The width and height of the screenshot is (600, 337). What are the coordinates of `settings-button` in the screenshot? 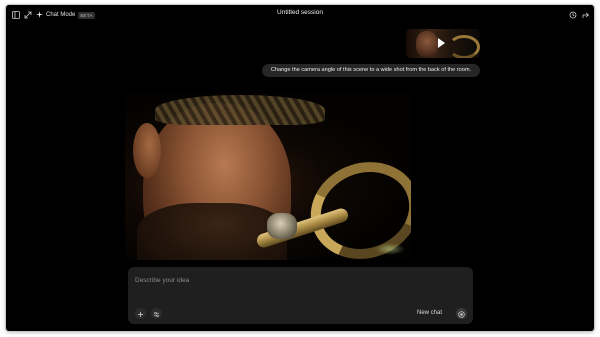 It's located at (156, 313).